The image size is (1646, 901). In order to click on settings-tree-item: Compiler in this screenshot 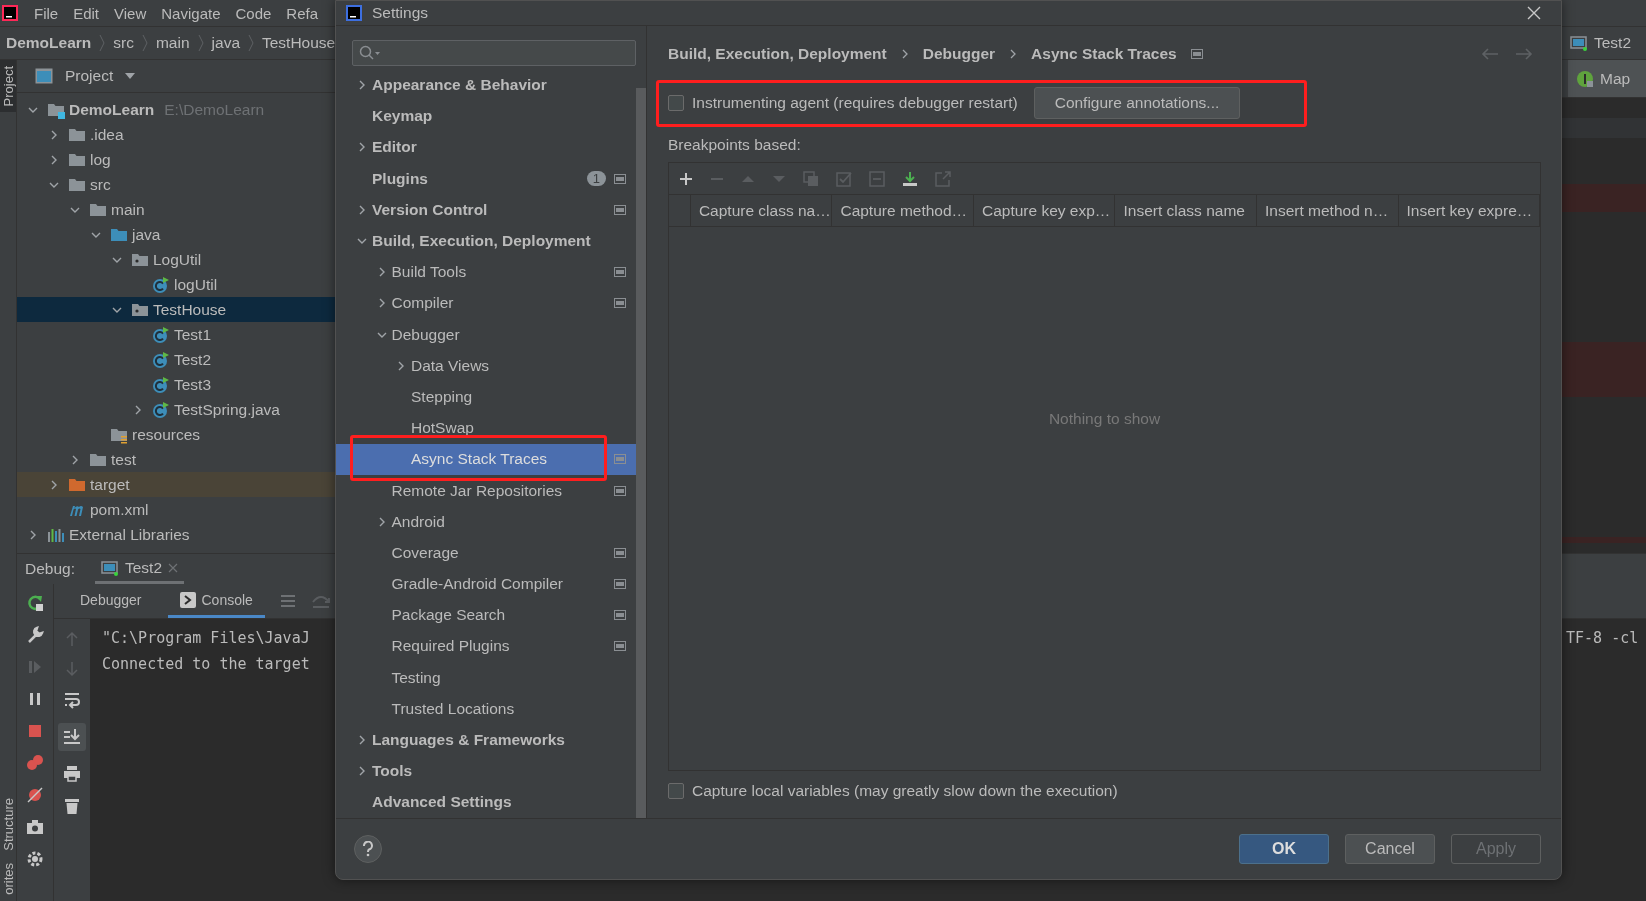, I will do `click(486, 303)`.